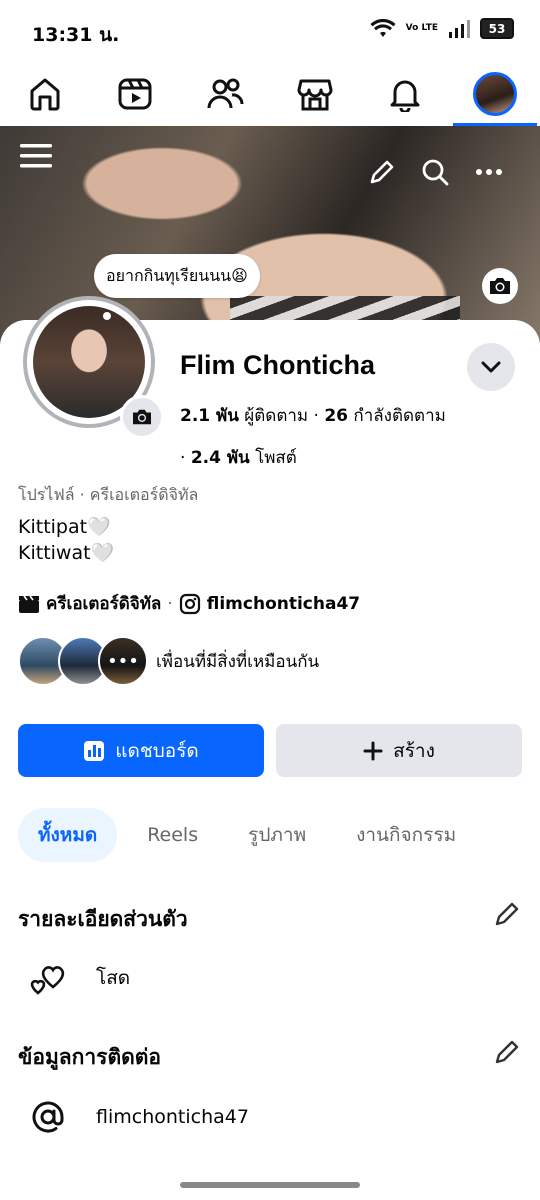 This screenshot has height=1200, width=540. I want to click on relationship-row: โสด, so click(79, 978).